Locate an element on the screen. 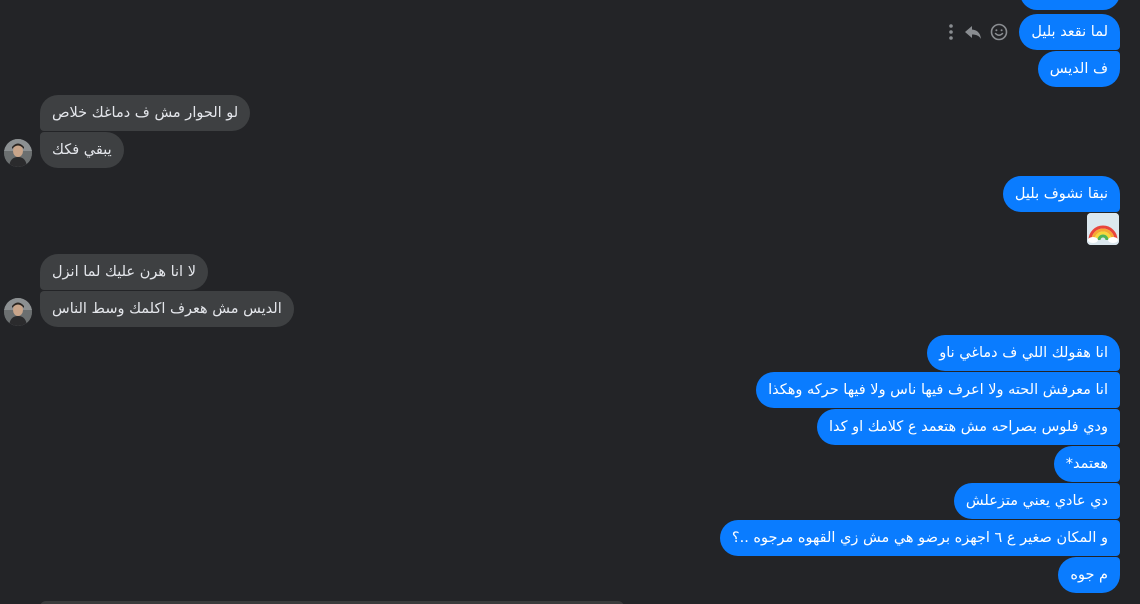 Image resolution: width=1140 pixels, height=604 pixels. incoming-message-bubble: لا انا هرن عليك لما انزل is located at coordinates (124, 272).